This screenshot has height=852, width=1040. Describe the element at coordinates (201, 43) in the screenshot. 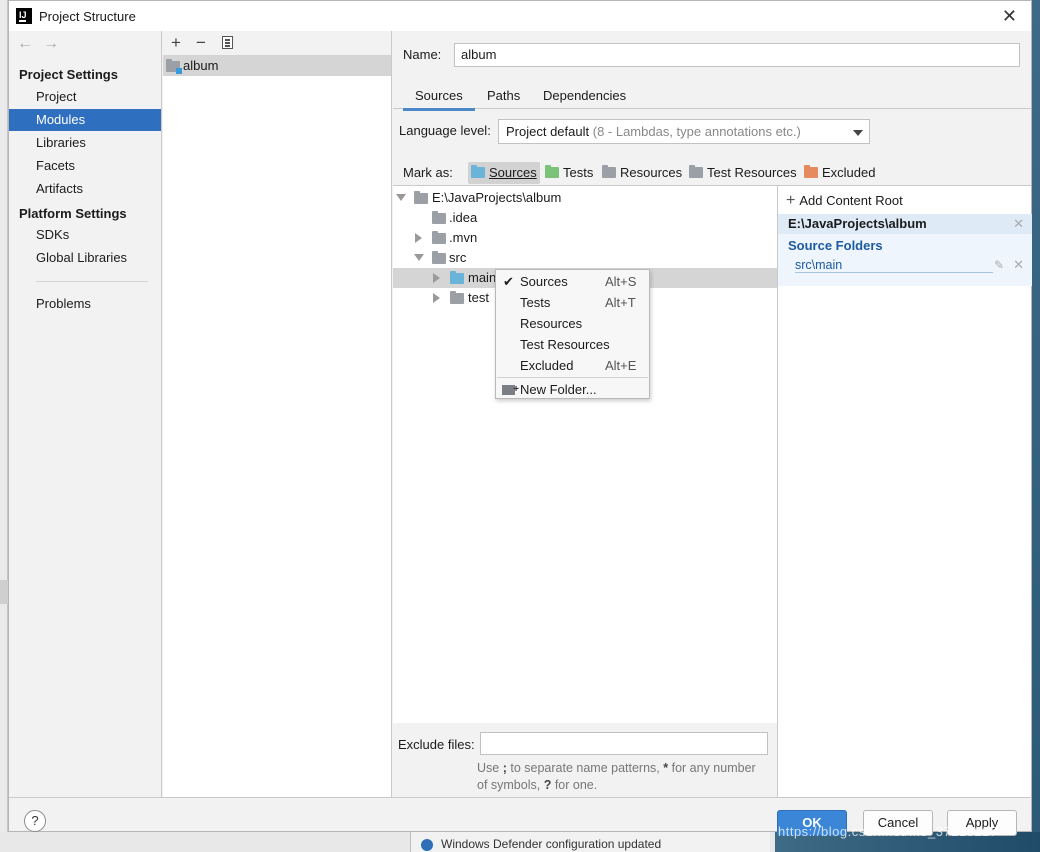

I see `remove-icon: −` at that location.